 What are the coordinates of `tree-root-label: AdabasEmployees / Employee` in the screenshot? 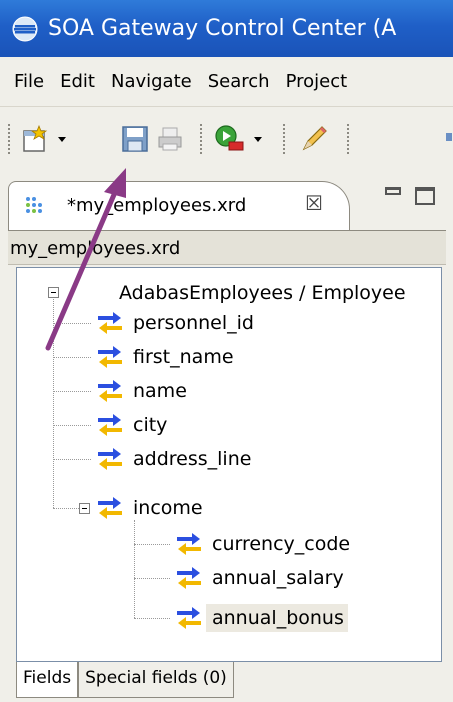 It's located at (262, 293).